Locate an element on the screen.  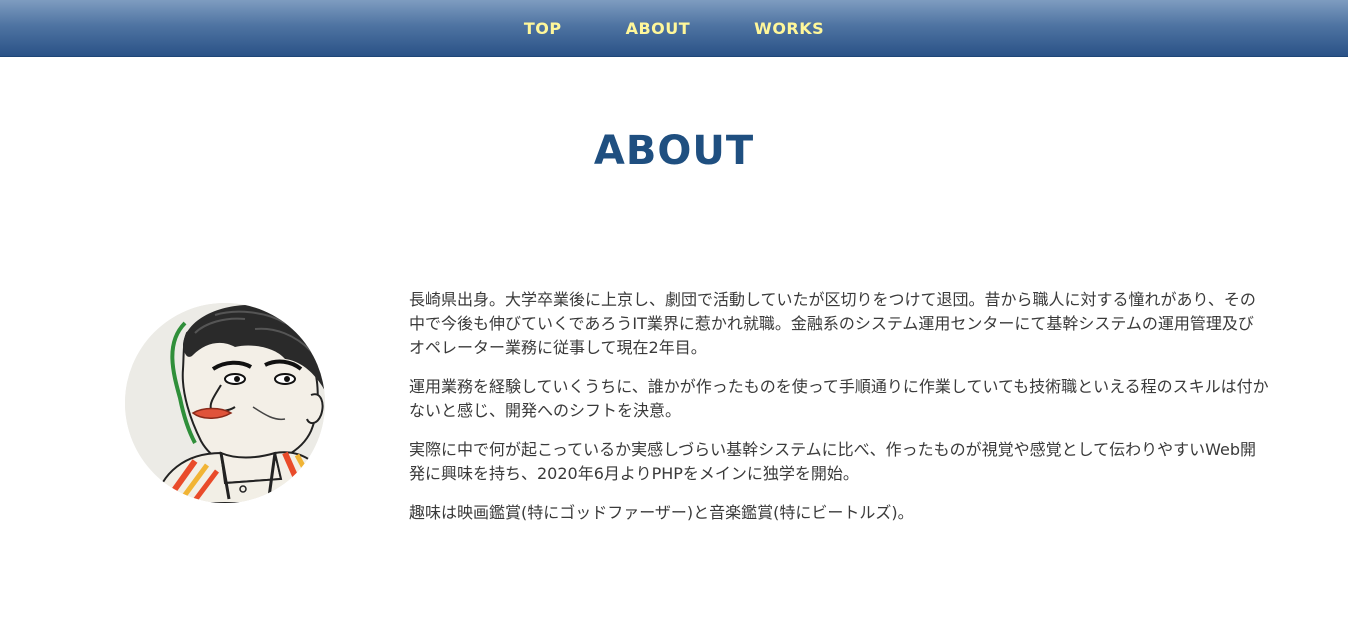
portrait-drawing is located at coordinates (225, 403).